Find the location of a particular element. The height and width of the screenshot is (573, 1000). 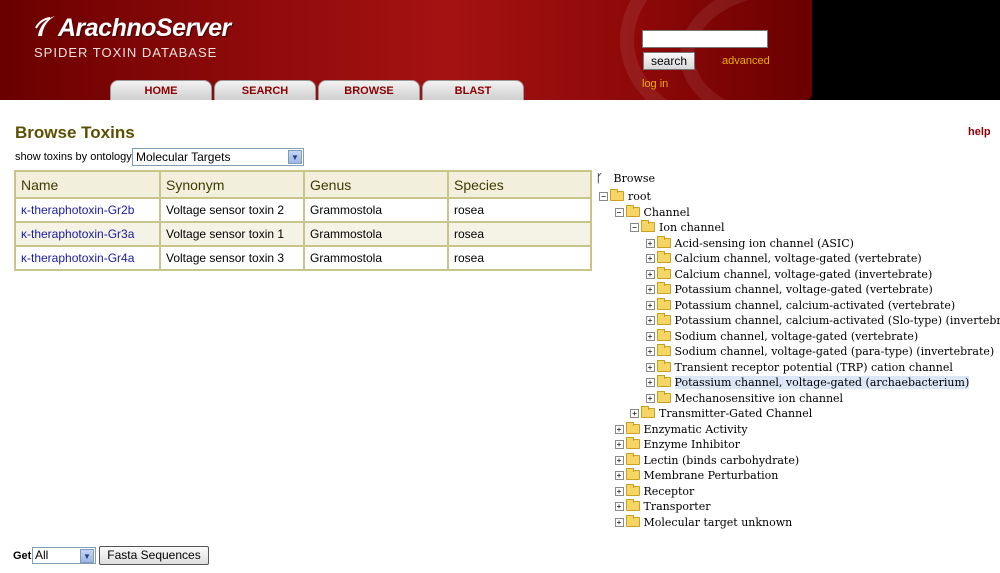

tree-node: + Transporter is located at coordinates (662, 506).